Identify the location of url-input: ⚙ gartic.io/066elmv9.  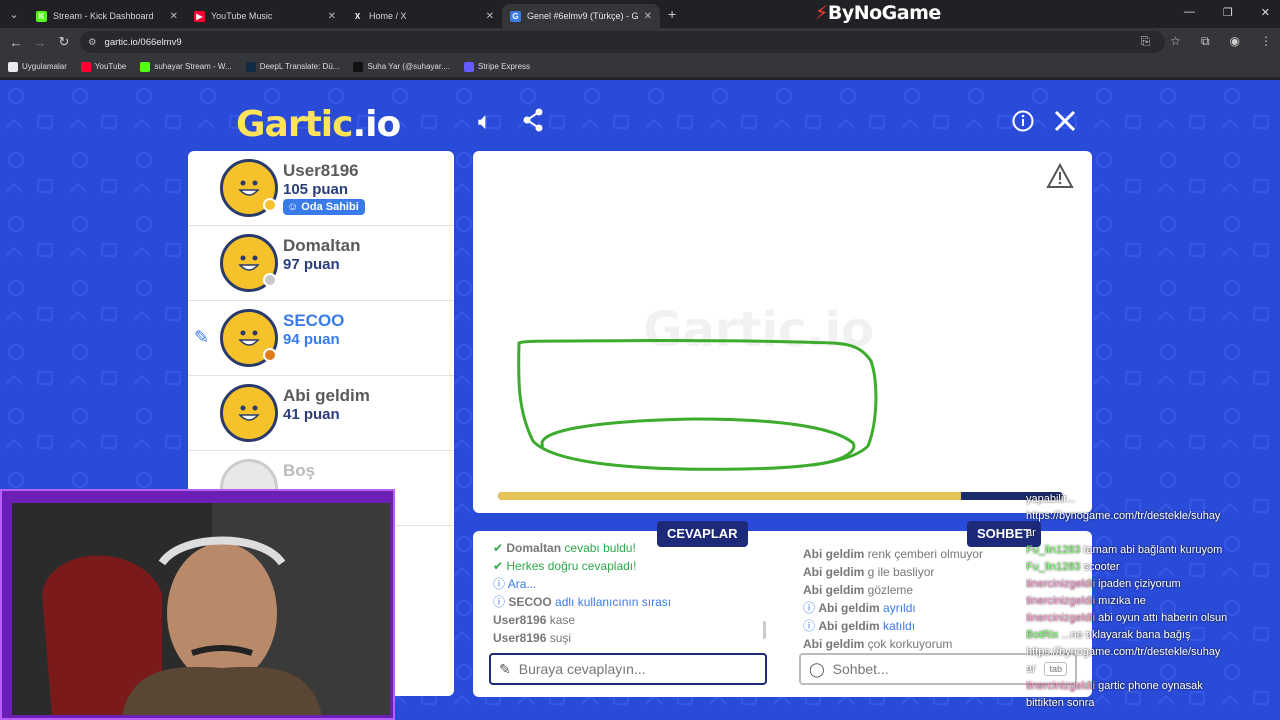
(622, 42).